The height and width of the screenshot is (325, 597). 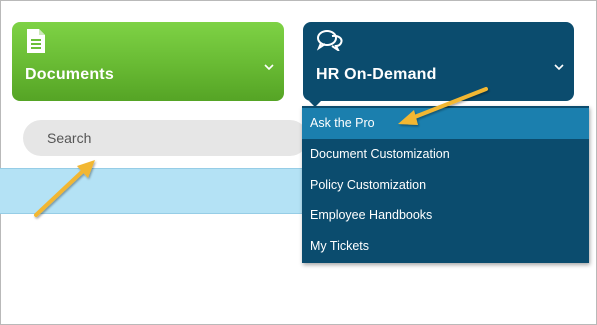 I want to click on menu-item-policy-customization: Policy Customization, so click(x=445, y=185).